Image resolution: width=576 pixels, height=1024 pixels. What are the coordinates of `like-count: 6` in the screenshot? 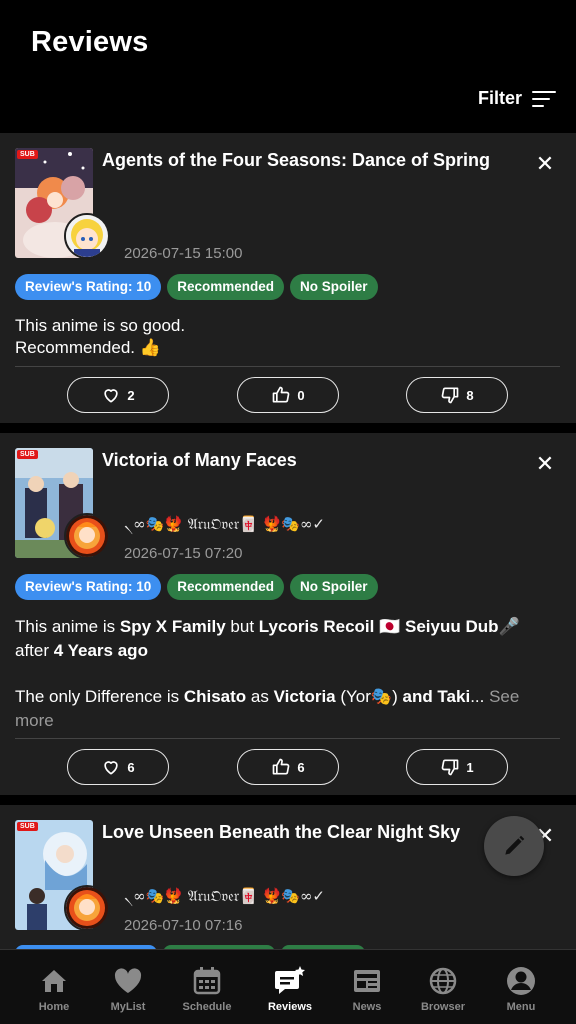 It's located at (131, 767).